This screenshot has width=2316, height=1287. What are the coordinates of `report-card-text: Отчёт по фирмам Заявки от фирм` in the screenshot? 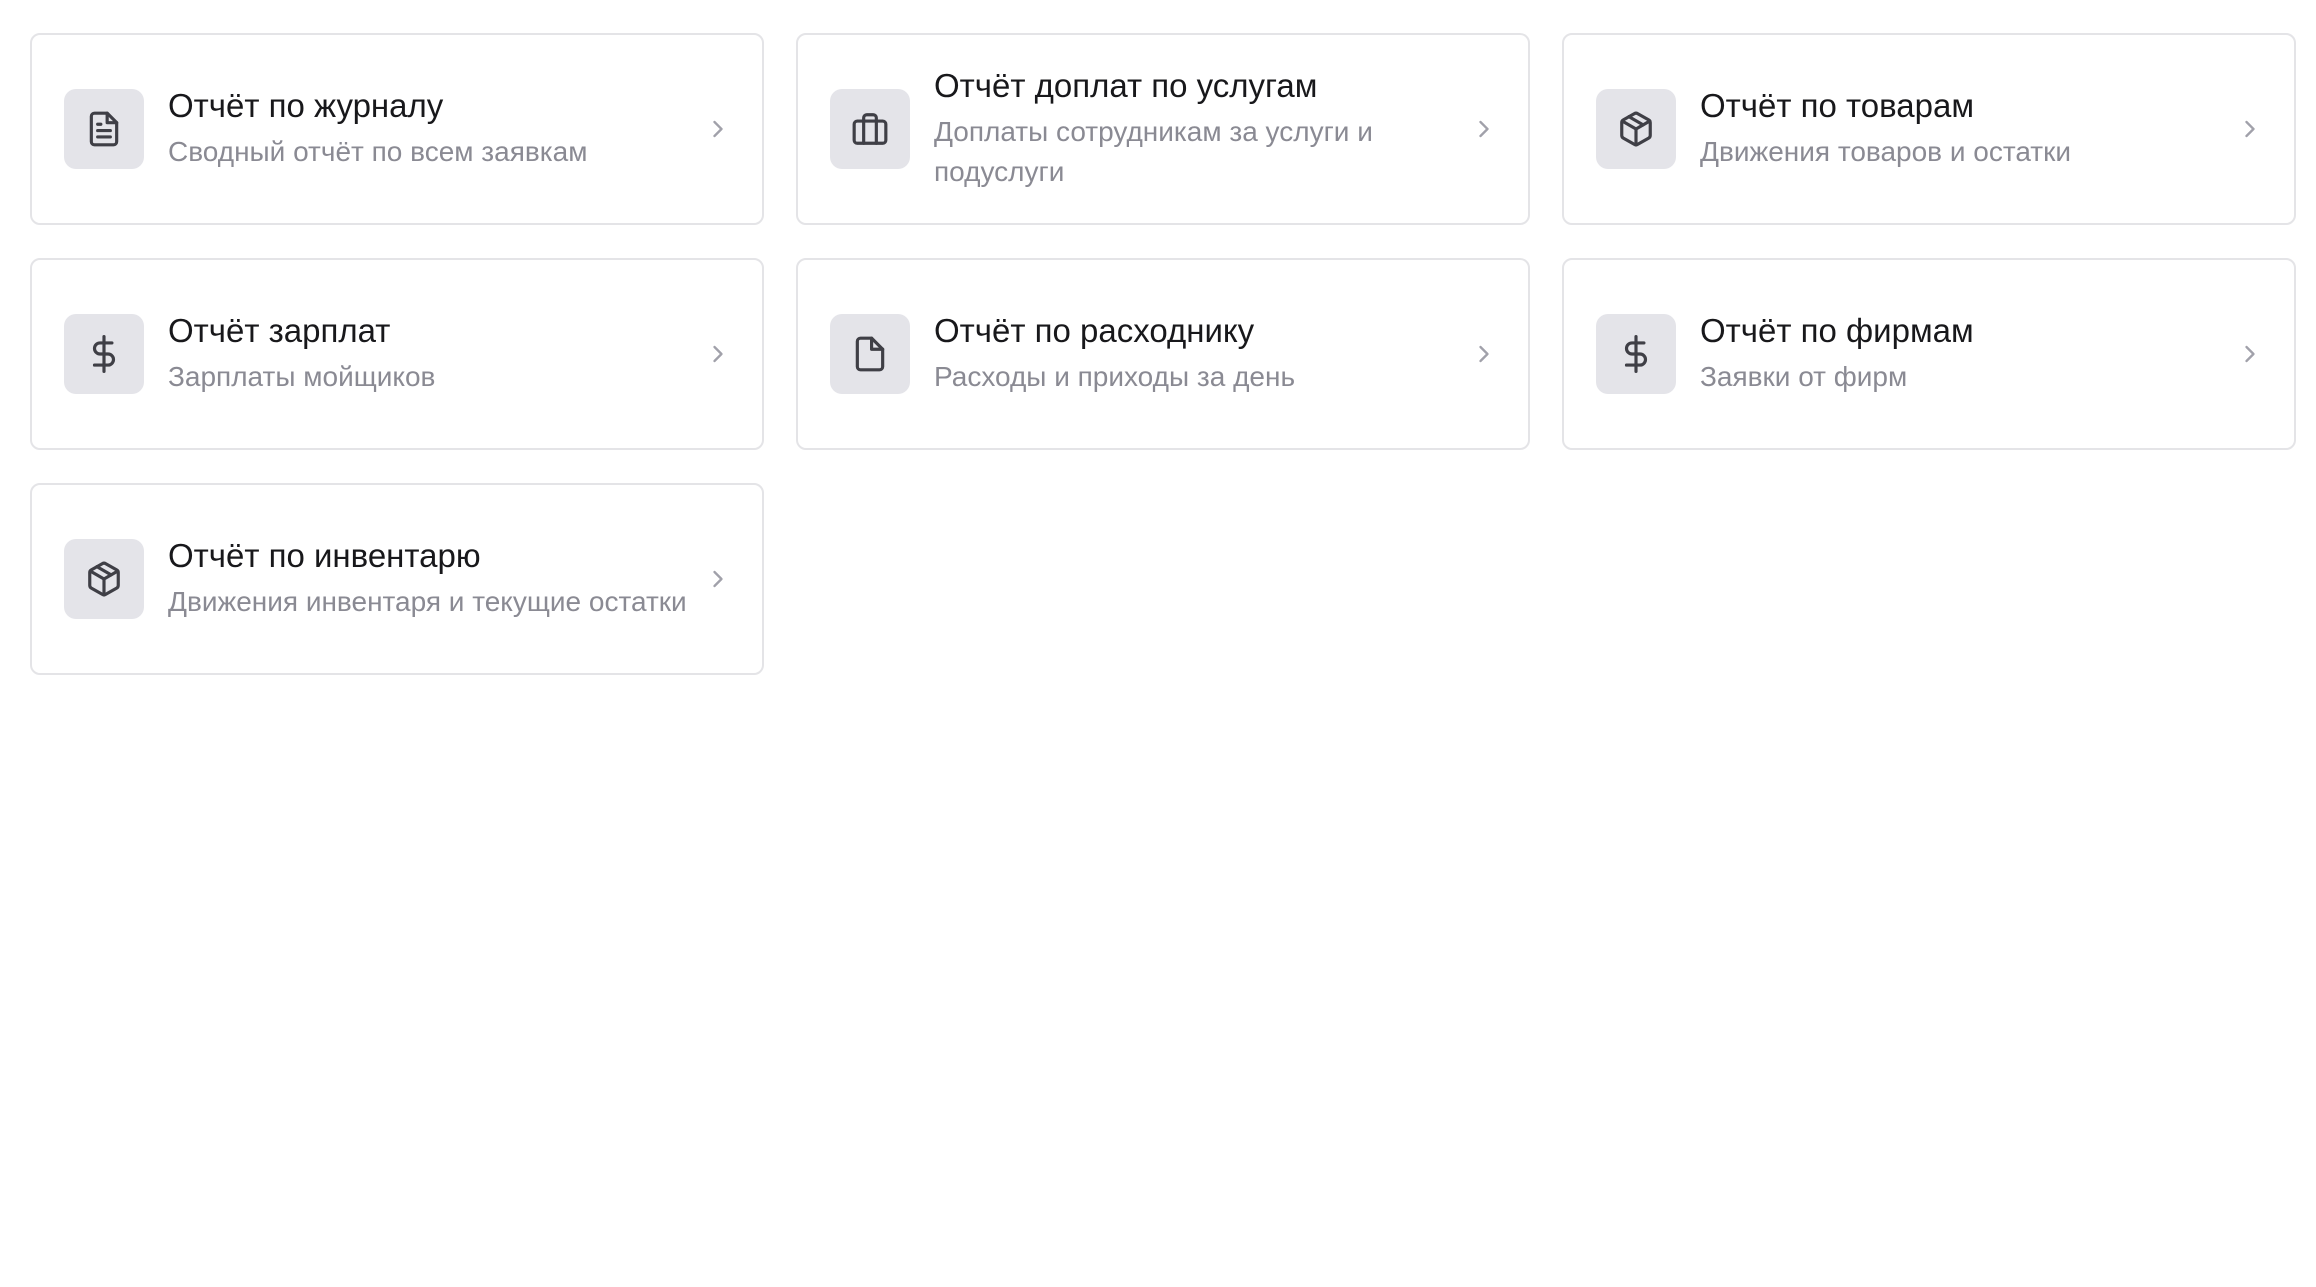 It's located at (1960, 354).